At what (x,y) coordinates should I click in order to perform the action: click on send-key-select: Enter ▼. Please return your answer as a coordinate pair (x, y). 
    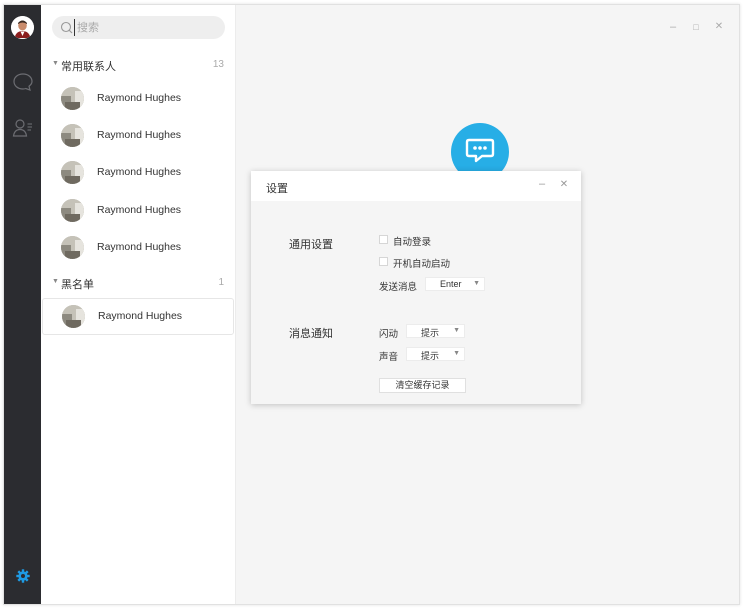
    Looking at the image, I should click on (455, 284).